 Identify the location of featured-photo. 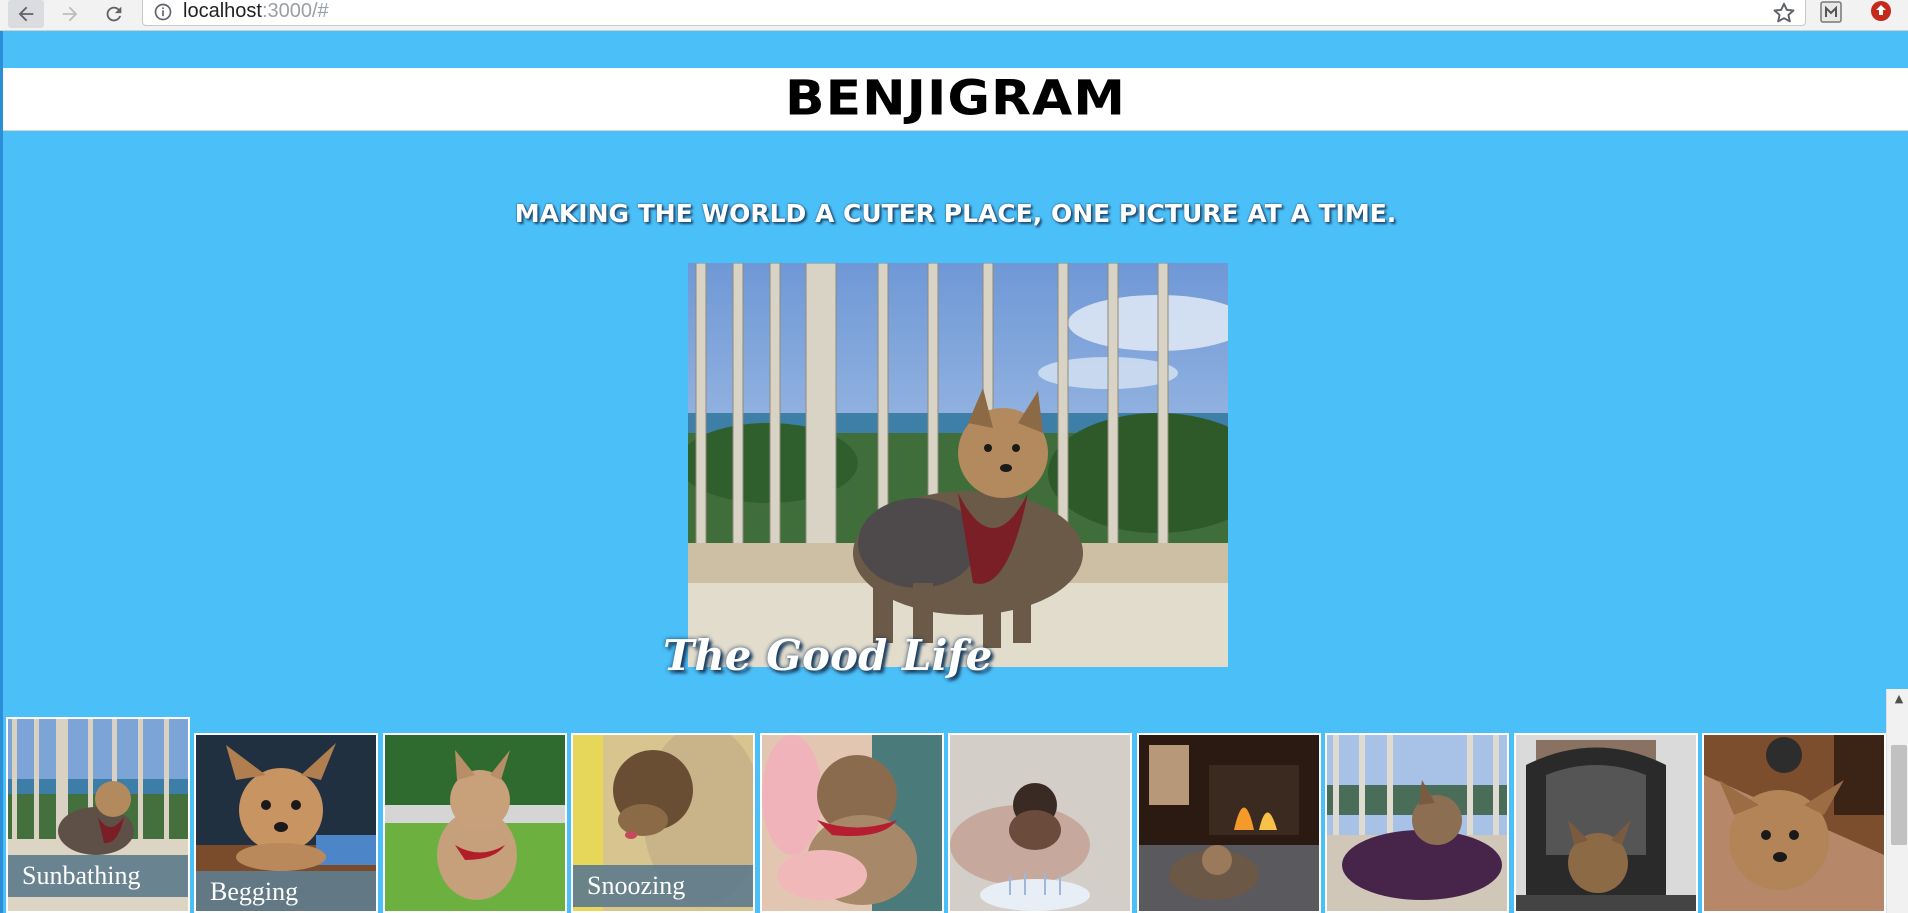
(958, 465).